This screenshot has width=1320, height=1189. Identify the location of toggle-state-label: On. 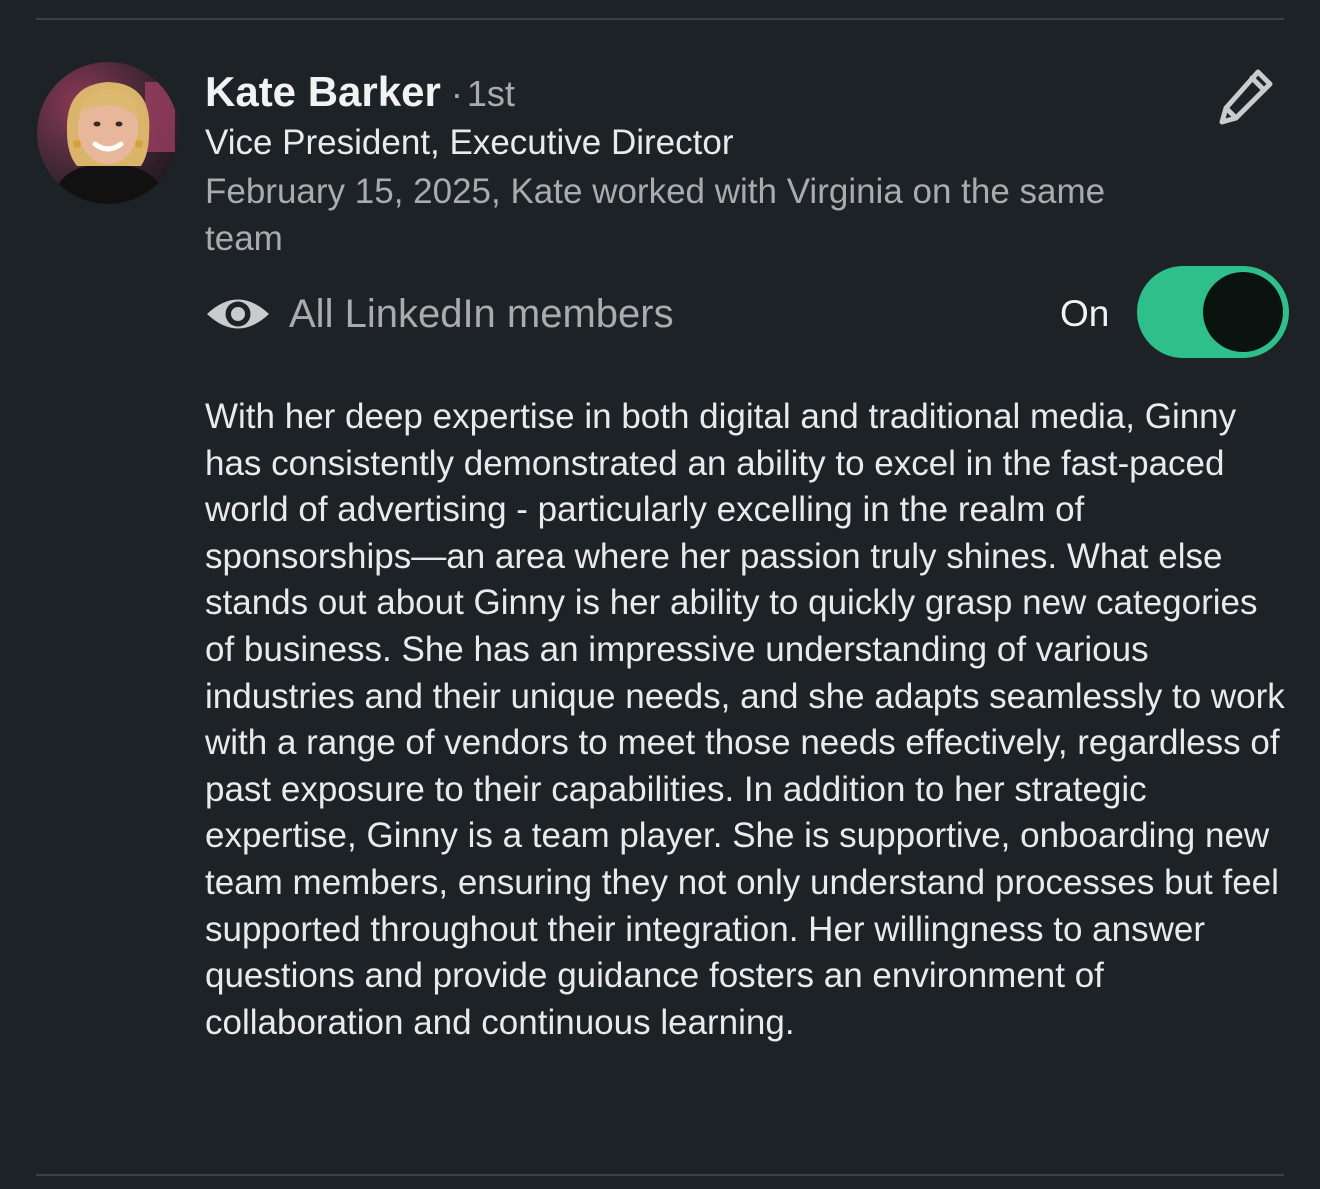
(1085, 313).